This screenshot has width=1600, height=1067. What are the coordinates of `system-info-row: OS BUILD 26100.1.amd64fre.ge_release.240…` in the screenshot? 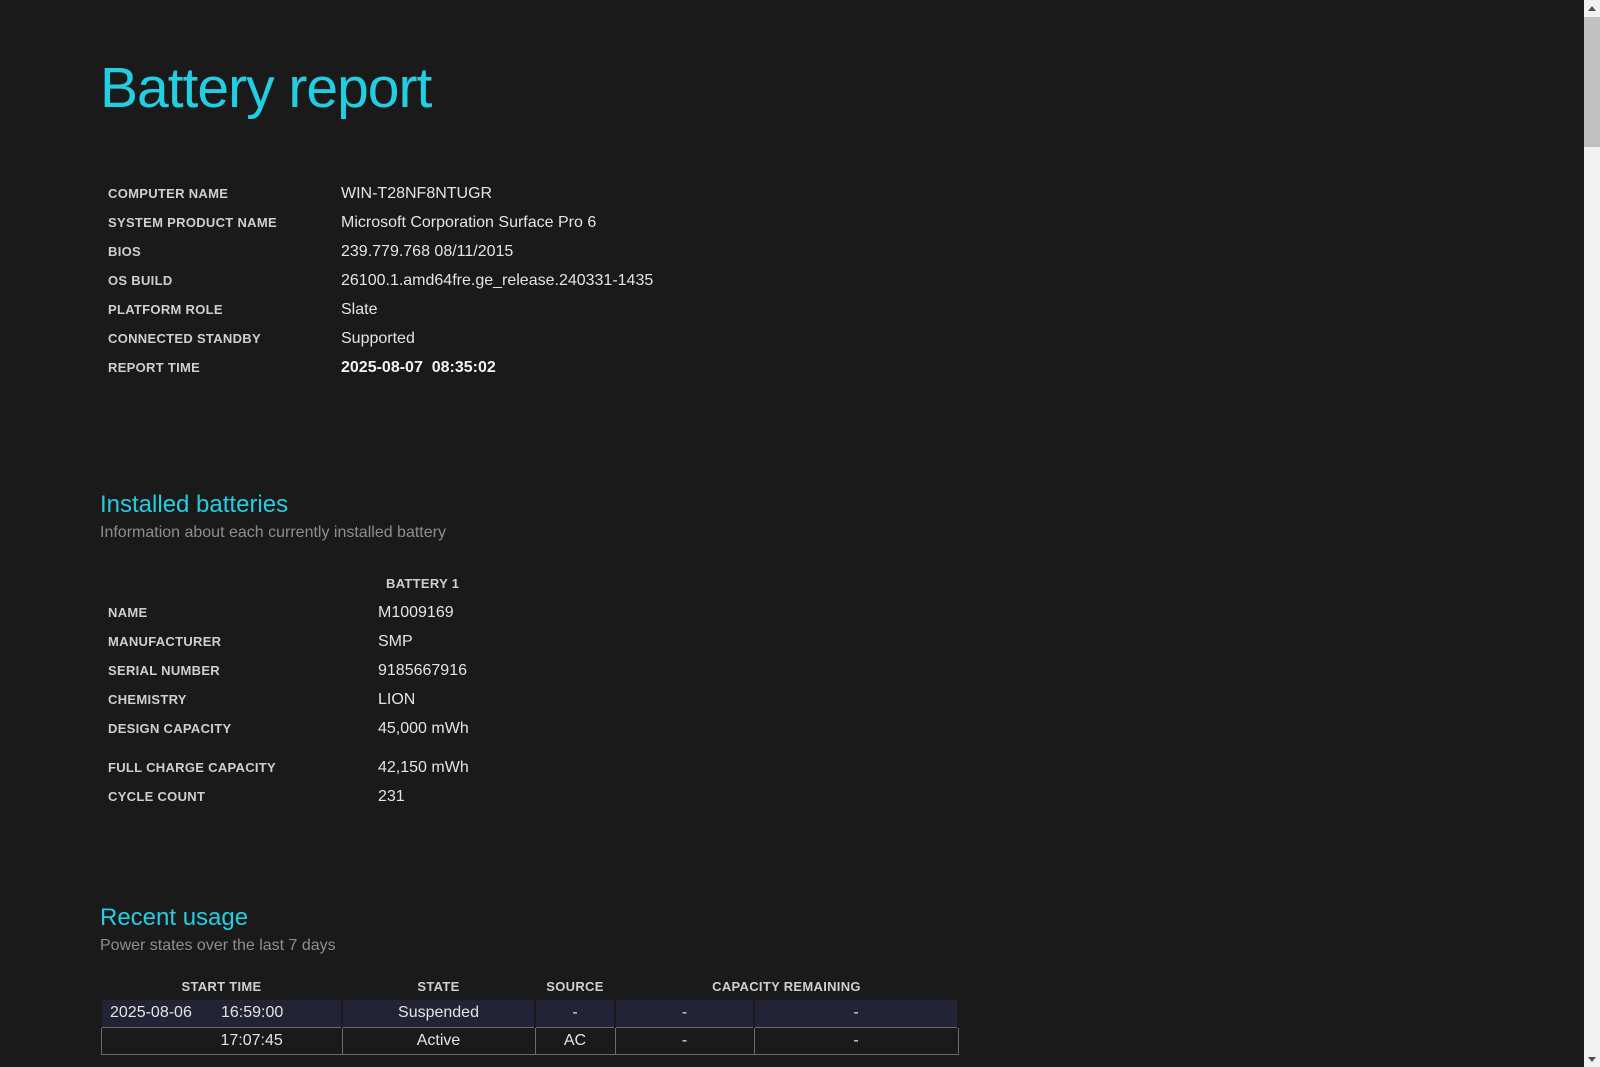 It's located at (830, 280).